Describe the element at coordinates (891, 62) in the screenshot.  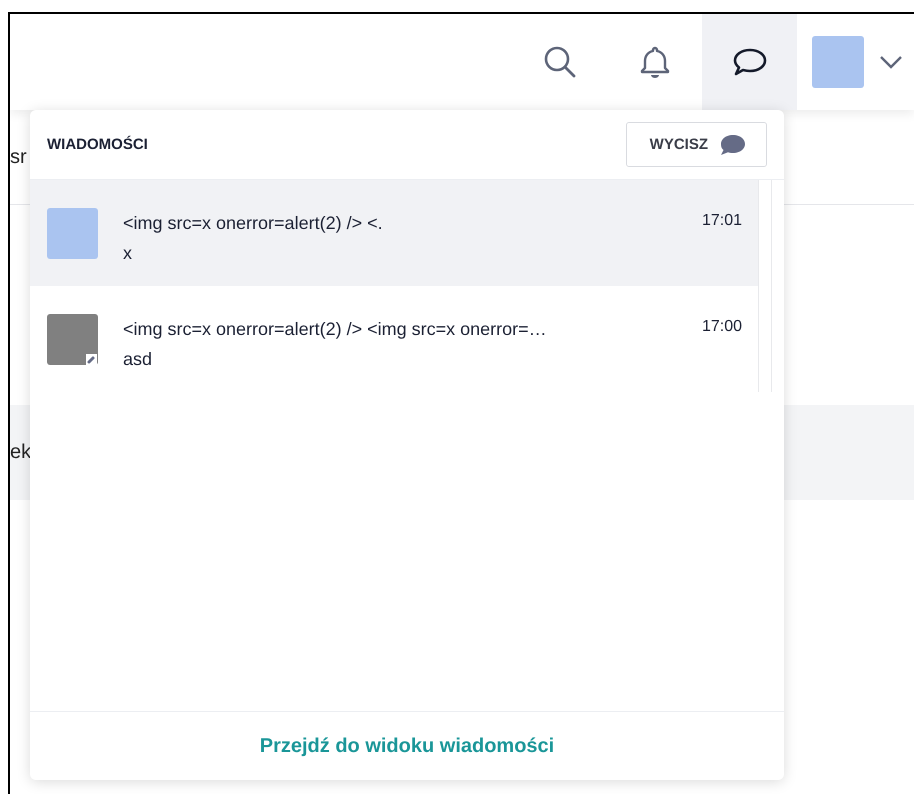
I see `chevron-down-icon` at that location.